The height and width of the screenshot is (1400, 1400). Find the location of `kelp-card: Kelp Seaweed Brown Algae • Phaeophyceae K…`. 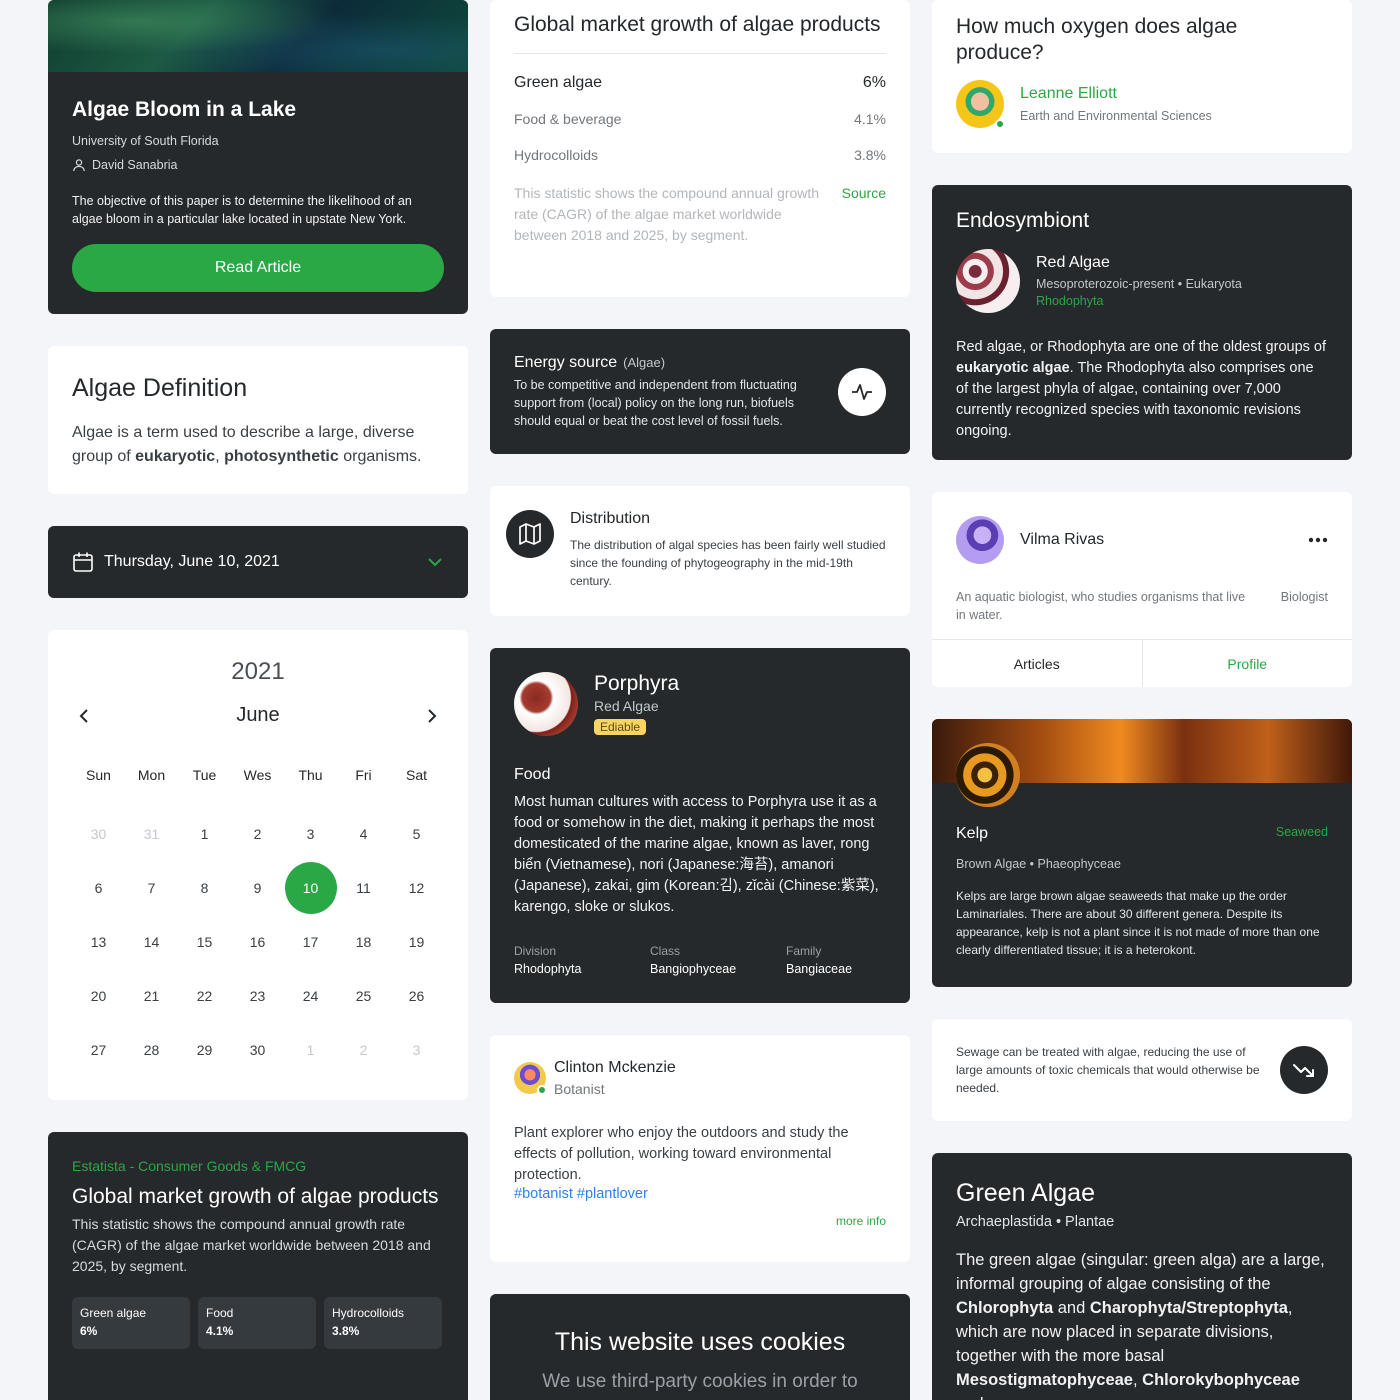

kelp-card: Kelp Seaweed Brown Algae • Phaeophyceae K… is located at coordinates (1142, 853).